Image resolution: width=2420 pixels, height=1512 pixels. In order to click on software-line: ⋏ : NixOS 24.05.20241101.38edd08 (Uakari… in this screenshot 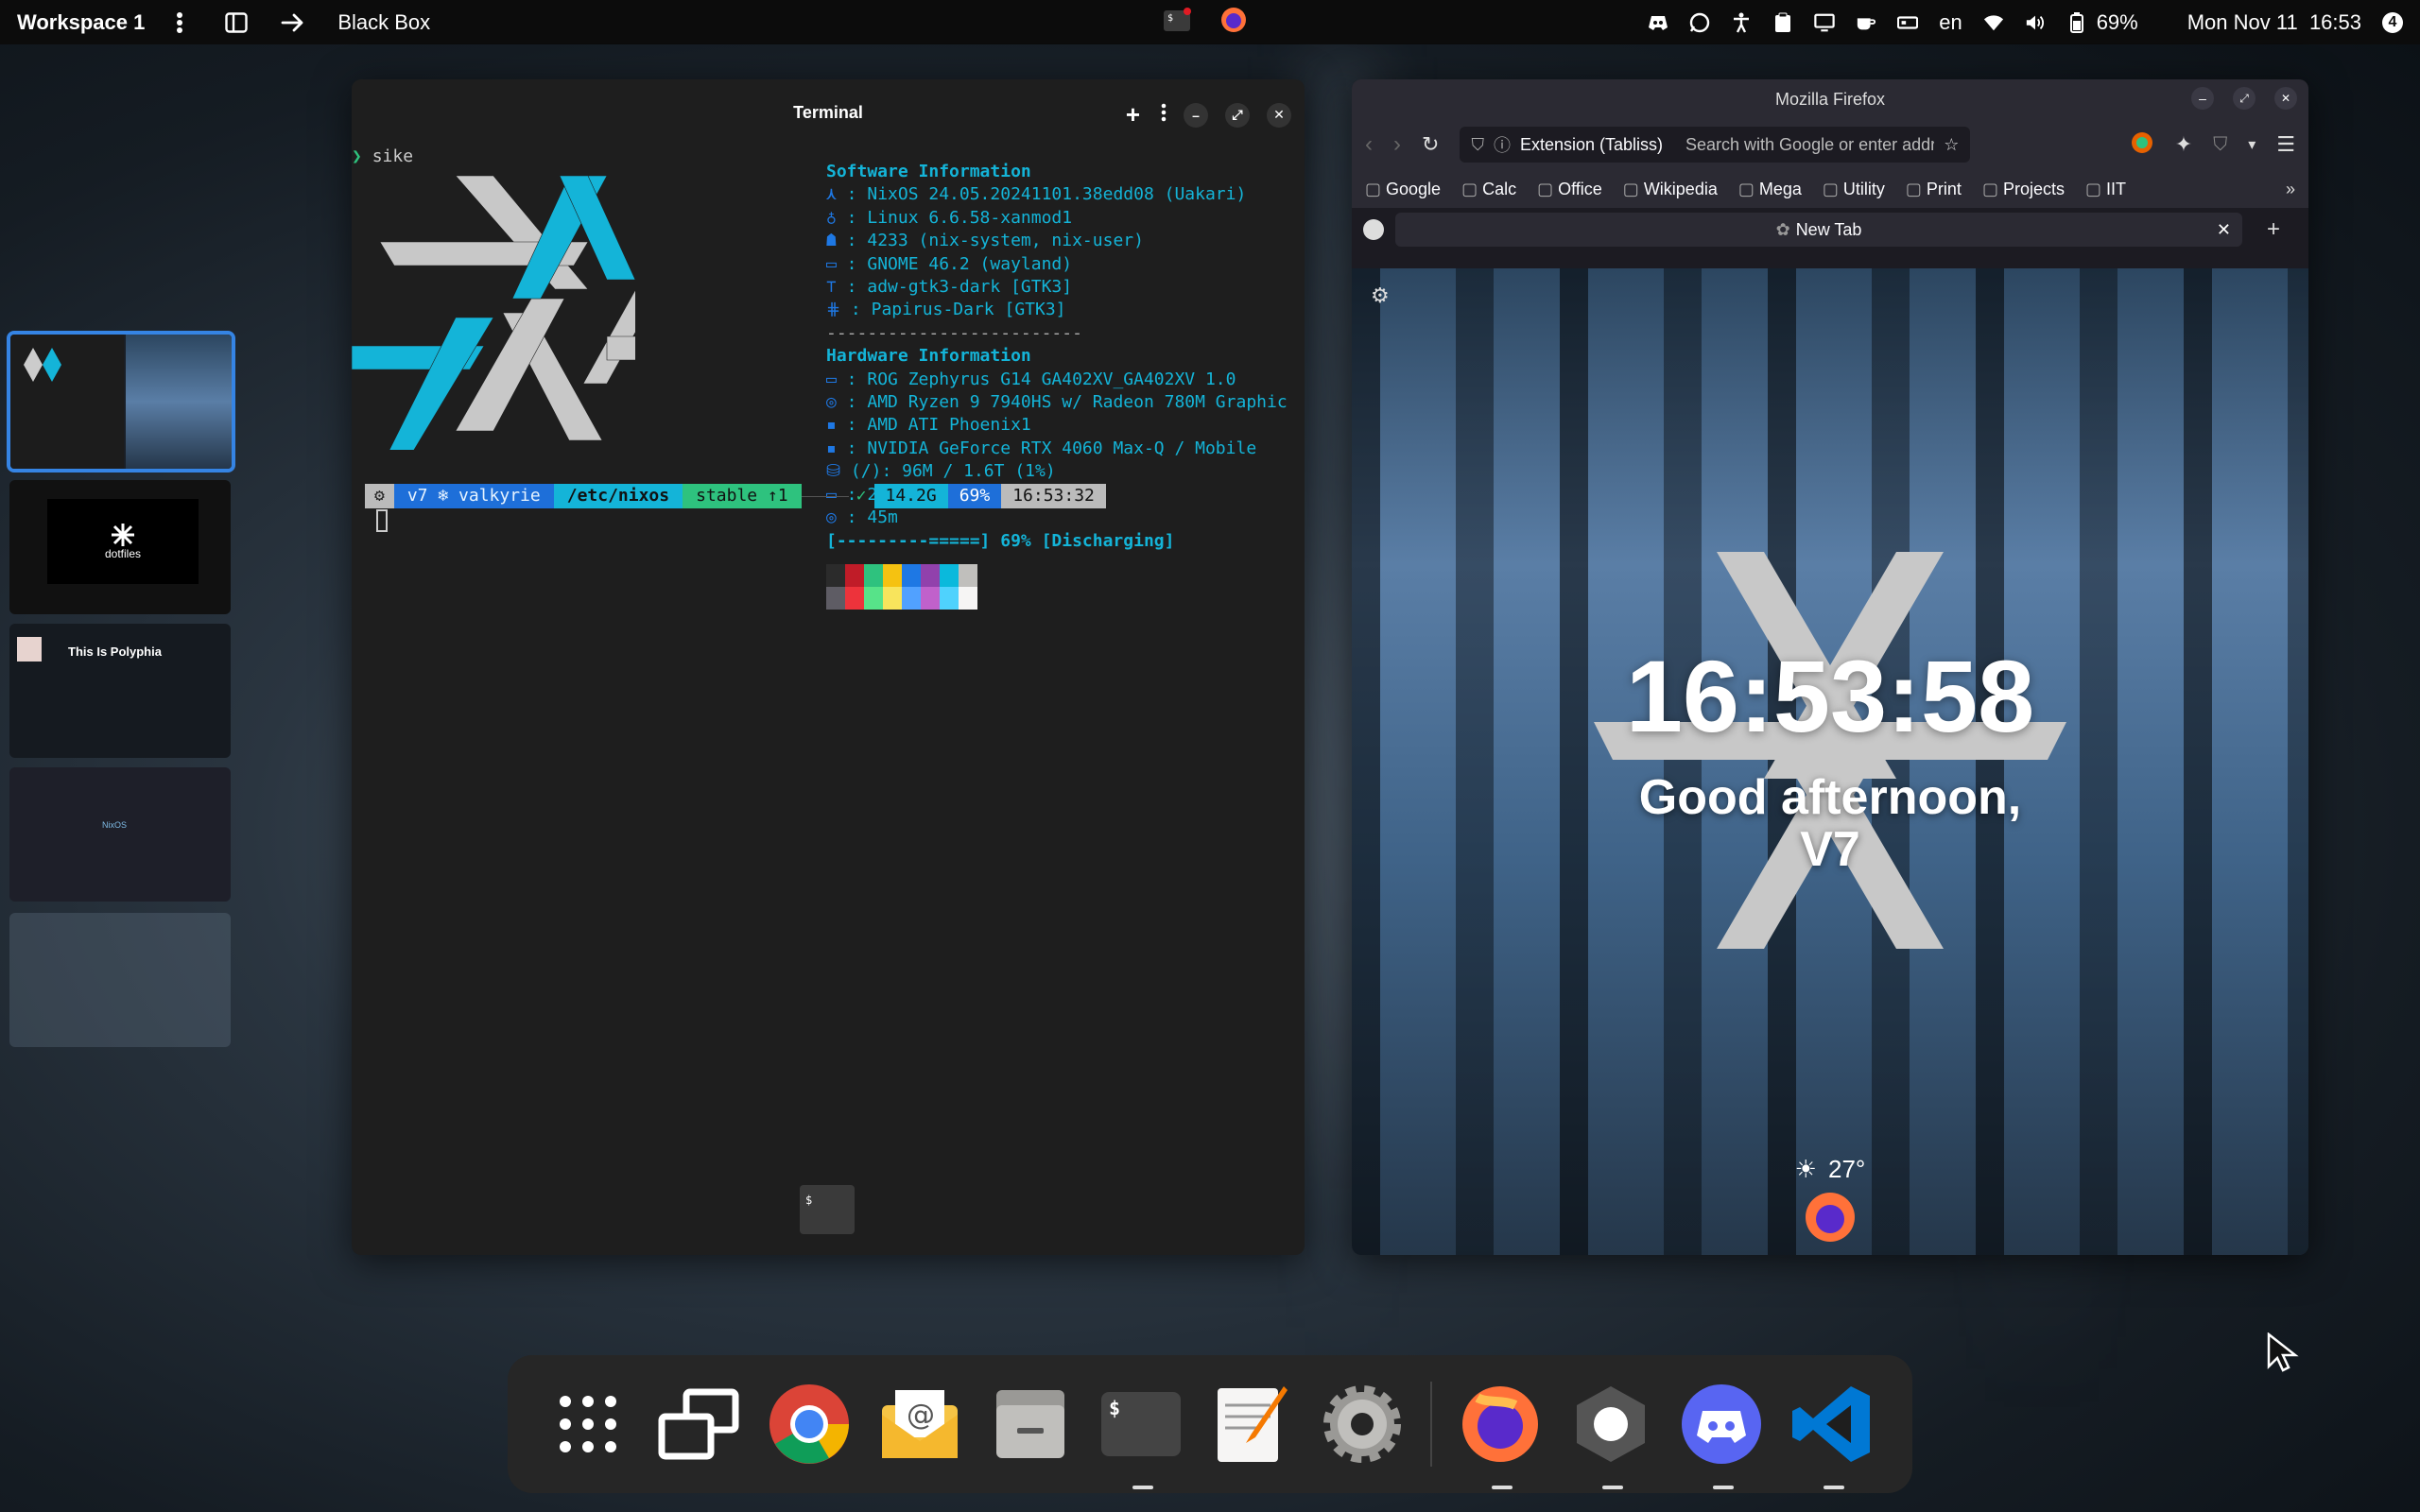, I will do `click(1057, 194)`.